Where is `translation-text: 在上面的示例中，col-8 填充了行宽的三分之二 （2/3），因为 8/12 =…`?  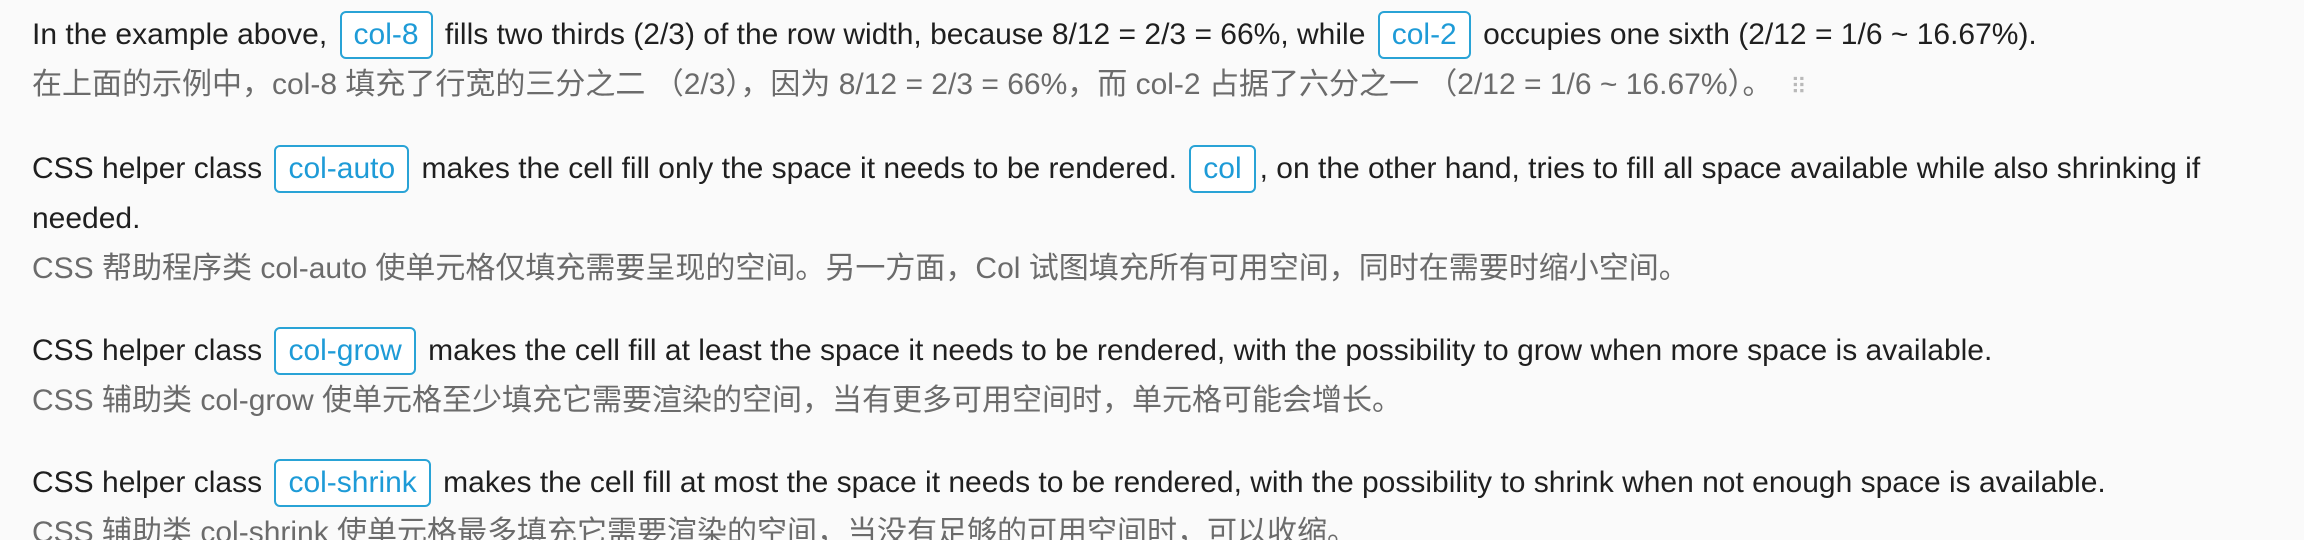 translation-text: 在上面的示例中，col-8 填充了行宽的三分之二 （2/3），因为 8/12 =… is located at coordinates (902, 84).